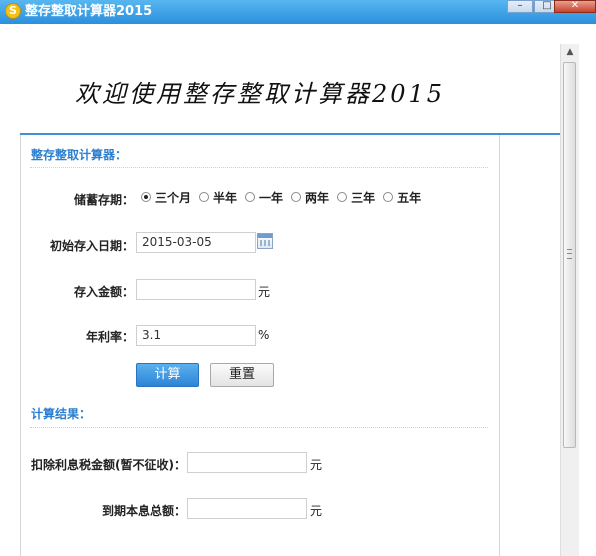 The height and width of the screenshot is (556, 596). What do you see at coordinates (91, 246) in the screenshot?
I see `start-date-label: 初始存入日期：` at bounding box center [91, 246].